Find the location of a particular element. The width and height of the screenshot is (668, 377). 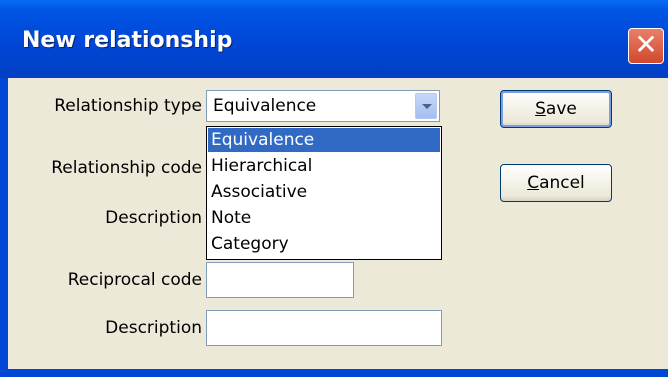

dropdown-option-associative: Associative is located at coordinates (324, 192).